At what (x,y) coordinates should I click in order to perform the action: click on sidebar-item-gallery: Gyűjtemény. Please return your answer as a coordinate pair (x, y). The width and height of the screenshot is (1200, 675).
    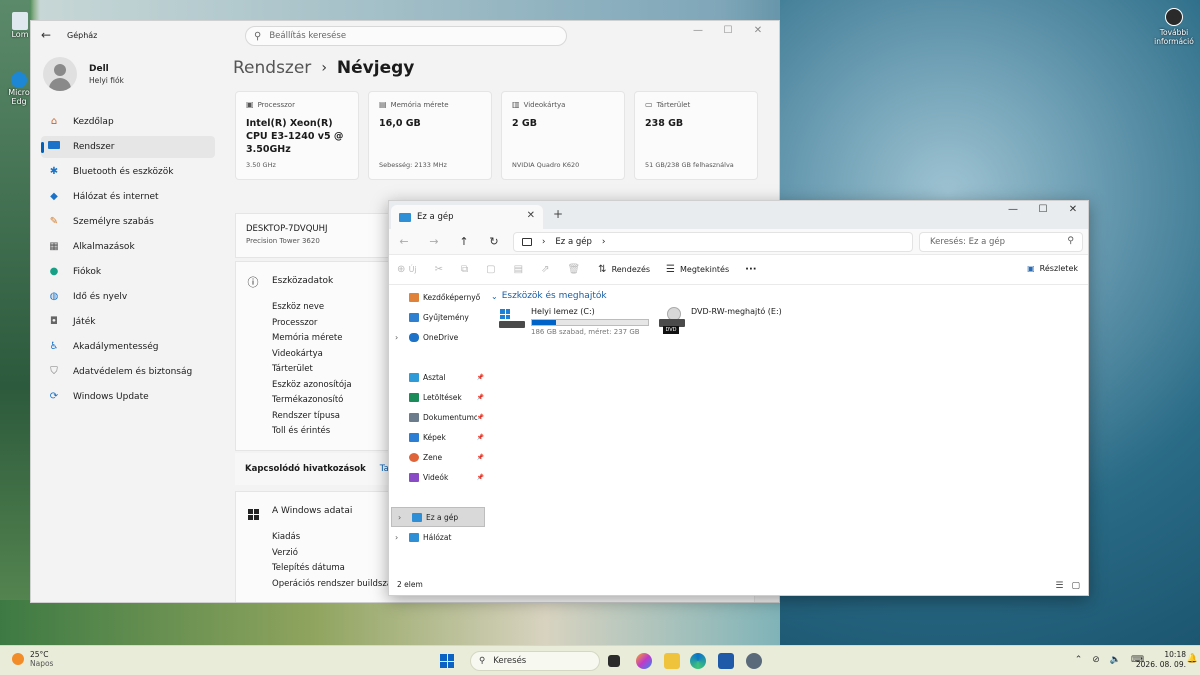
    Looking at the image, I should click on (438, 317).